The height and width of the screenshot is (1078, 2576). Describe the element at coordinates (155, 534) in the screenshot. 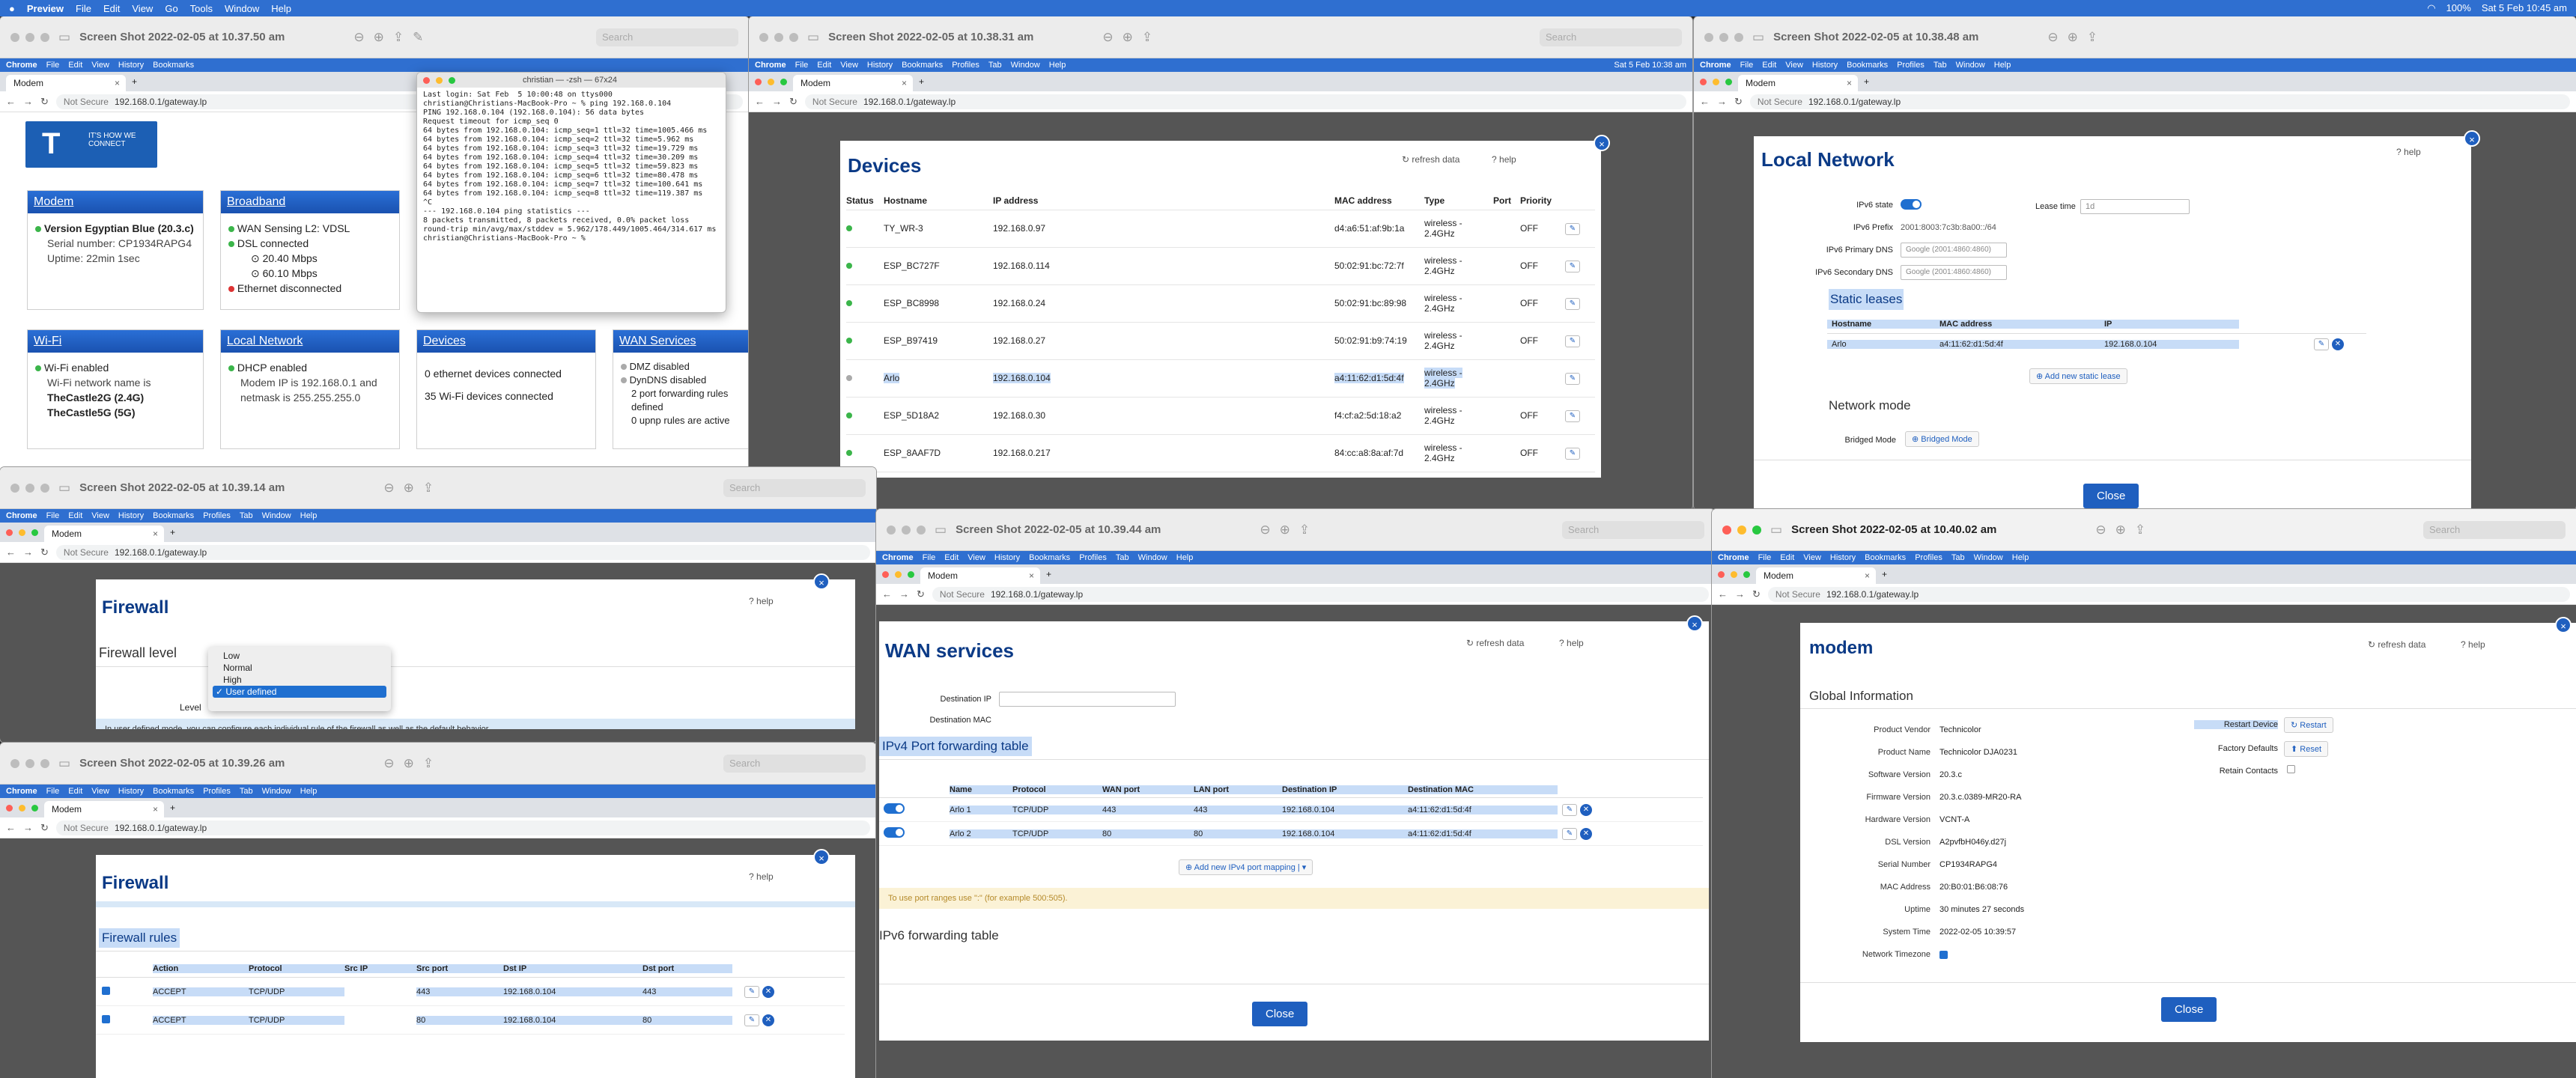

I see `close-icon: ×` at that location.